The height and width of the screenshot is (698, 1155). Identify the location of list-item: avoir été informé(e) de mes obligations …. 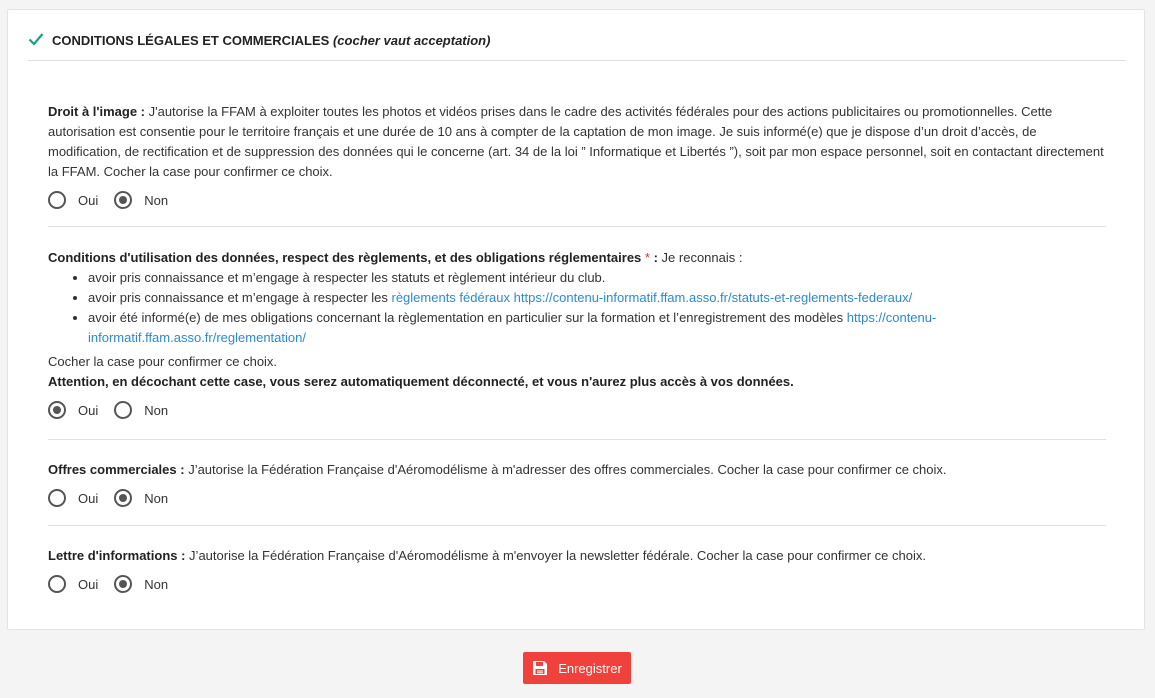
(597, 328).